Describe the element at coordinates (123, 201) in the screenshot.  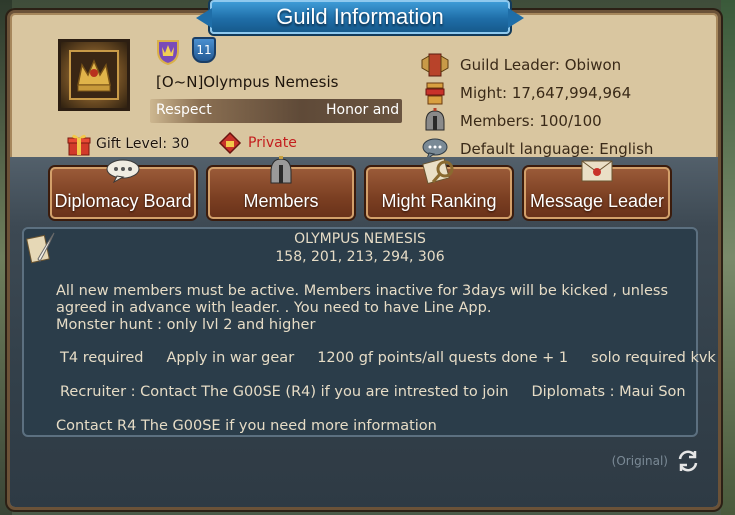
I see `diplomacy-board-label: Diplomacy Board` at that location.